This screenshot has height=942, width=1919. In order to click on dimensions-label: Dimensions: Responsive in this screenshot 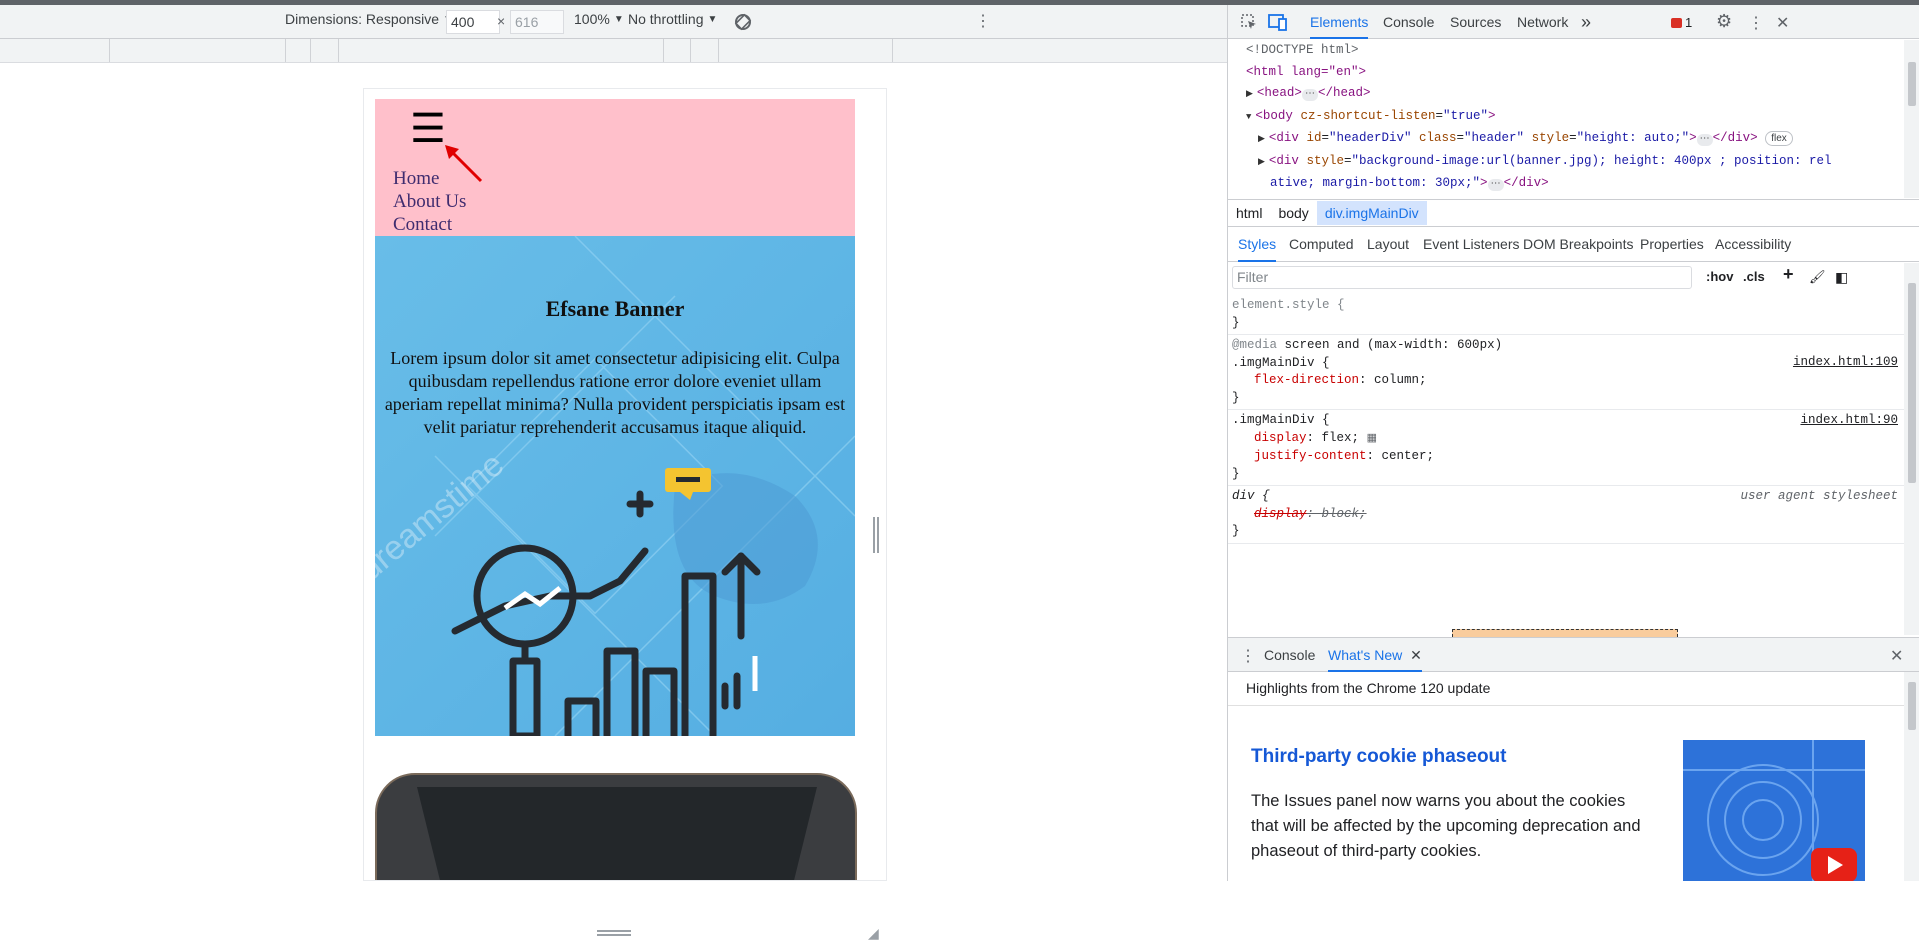, I will do `click(362, 19)`.